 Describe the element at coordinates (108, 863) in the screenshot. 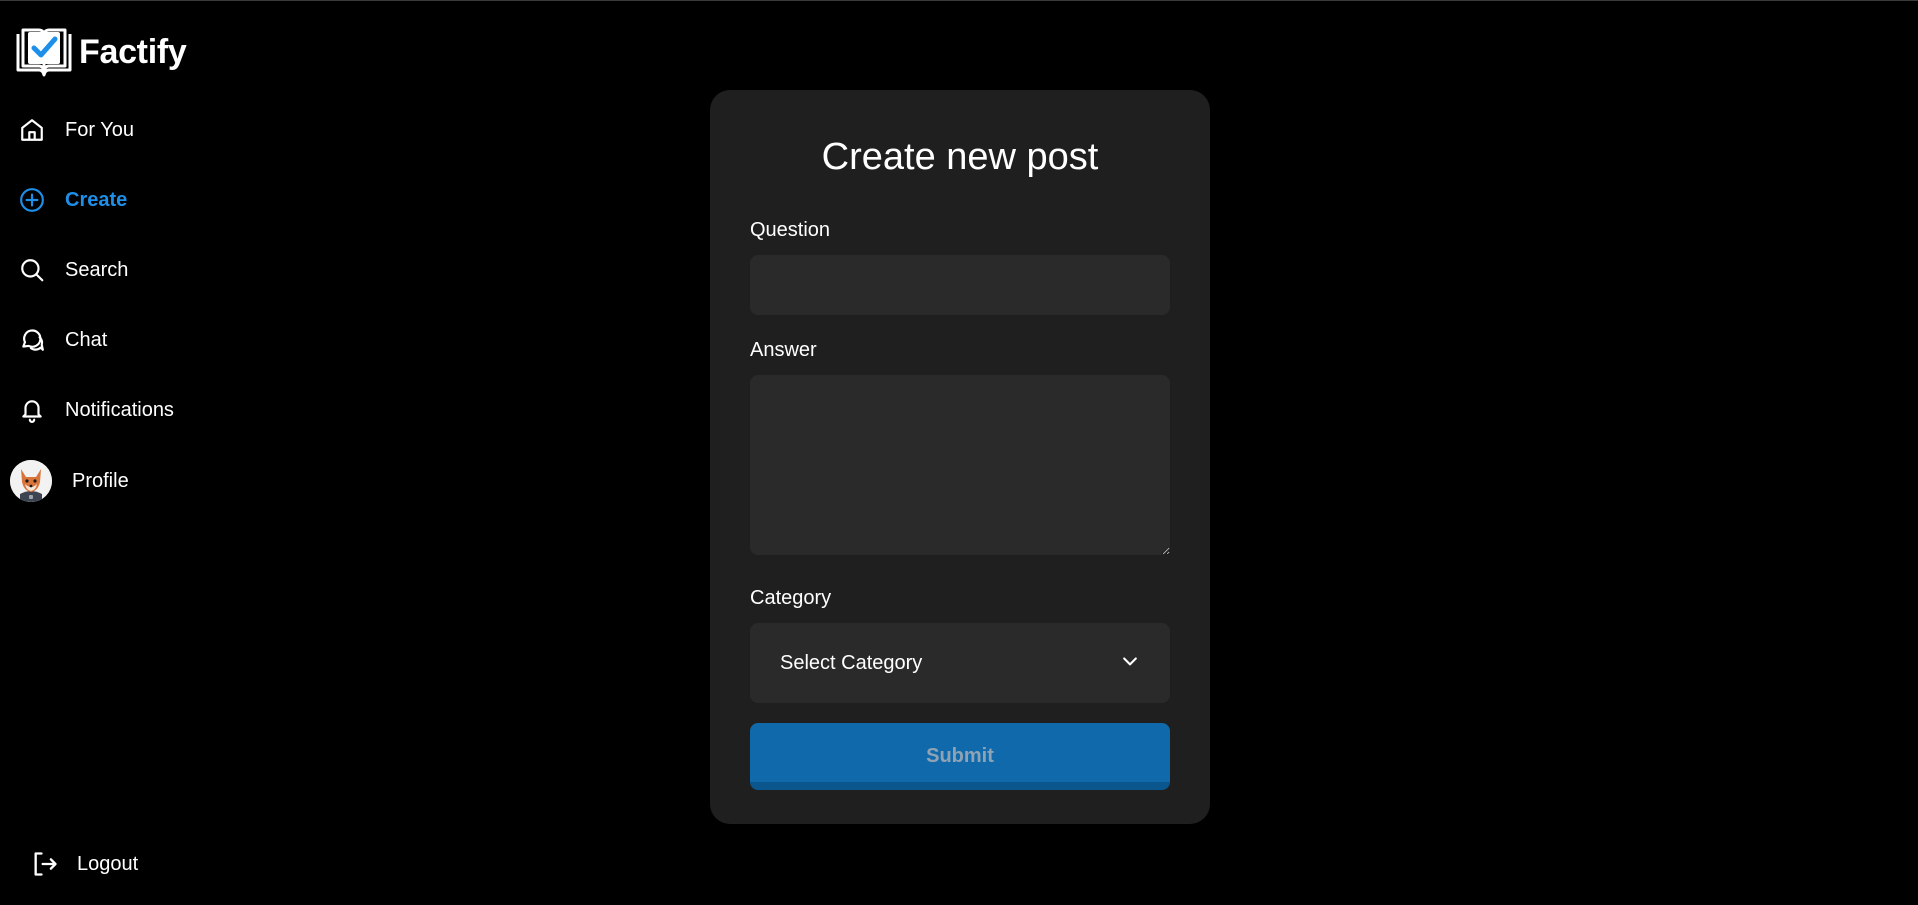

I see `logout-label: Logout` at that location.